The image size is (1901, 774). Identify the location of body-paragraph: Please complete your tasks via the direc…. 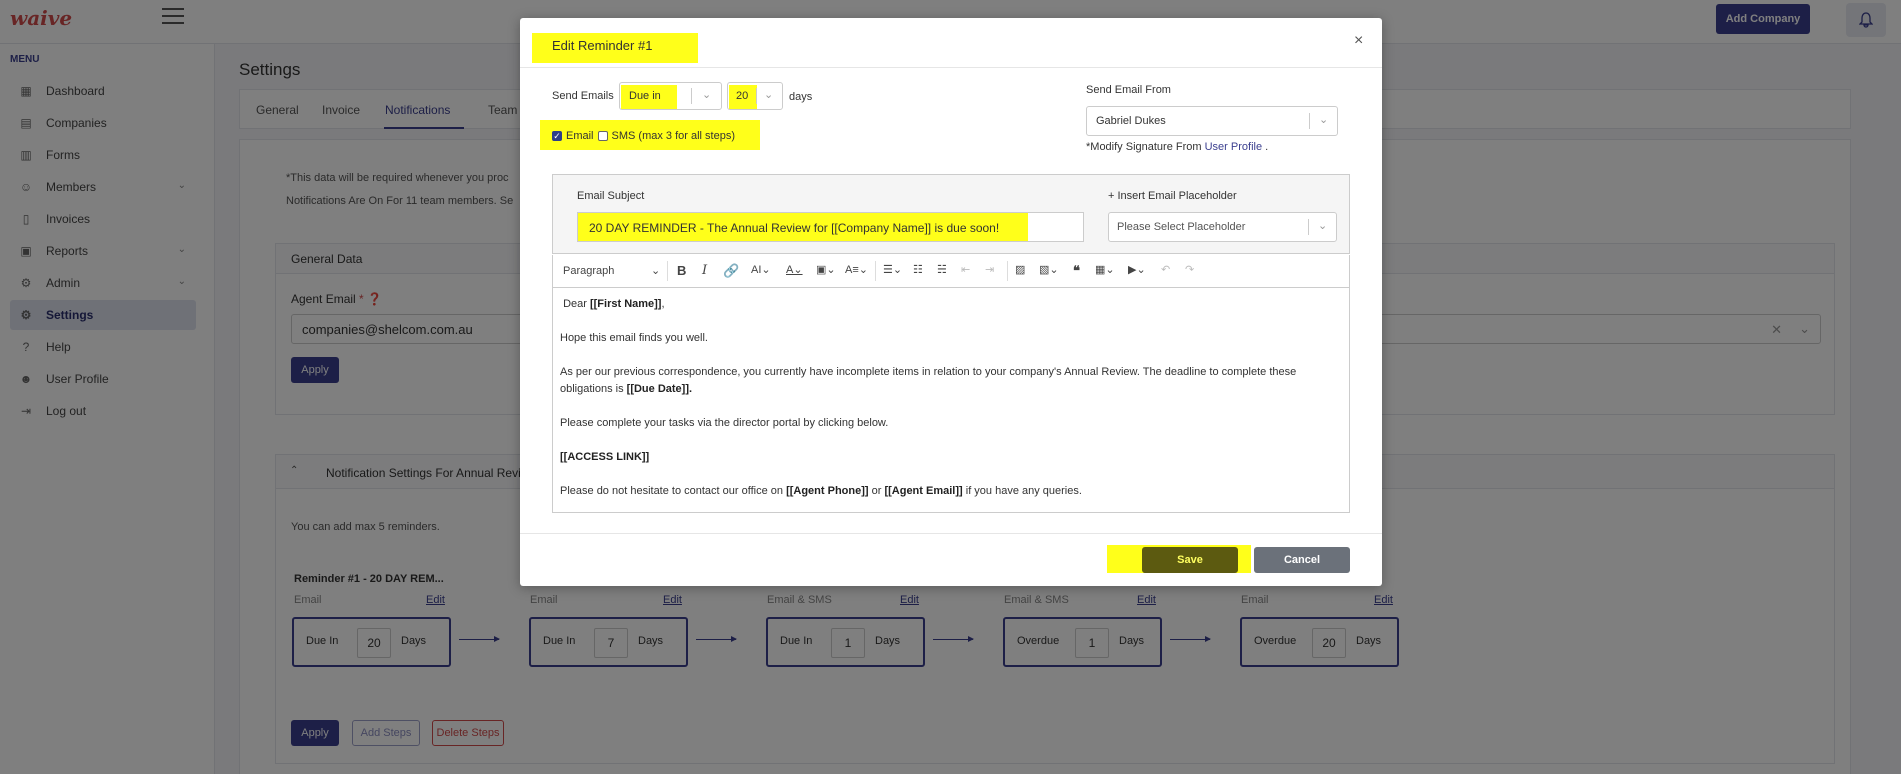
(724, 423).